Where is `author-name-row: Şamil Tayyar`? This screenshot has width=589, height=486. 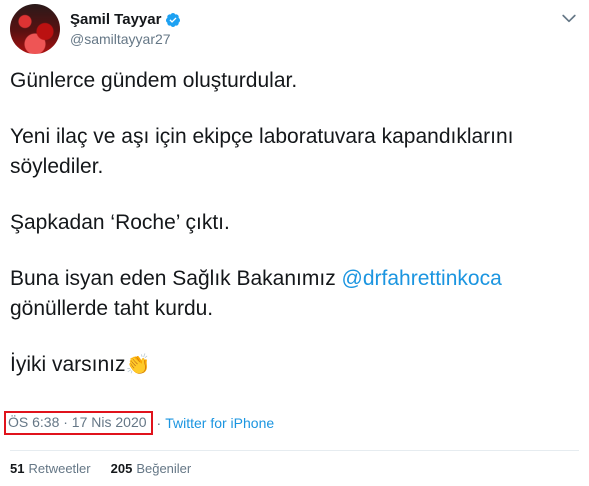 author-name-row: Şamil Tayyar is located at coordinates (125, 19).